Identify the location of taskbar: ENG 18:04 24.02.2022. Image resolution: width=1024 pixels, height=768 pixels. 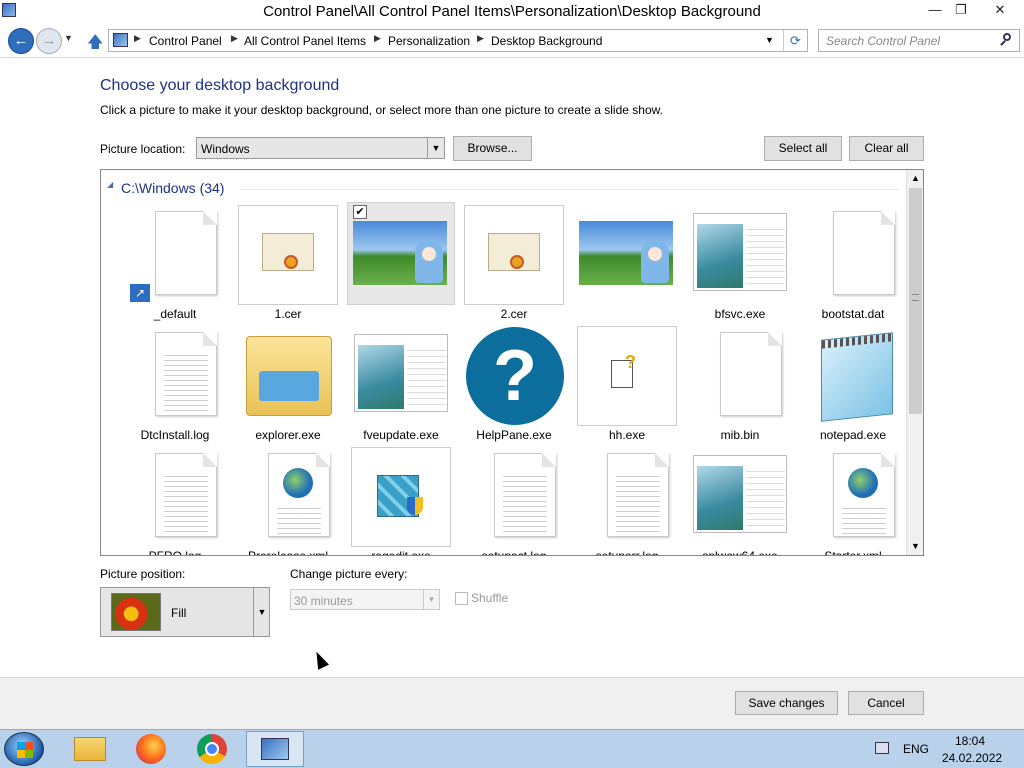
(512, 748).